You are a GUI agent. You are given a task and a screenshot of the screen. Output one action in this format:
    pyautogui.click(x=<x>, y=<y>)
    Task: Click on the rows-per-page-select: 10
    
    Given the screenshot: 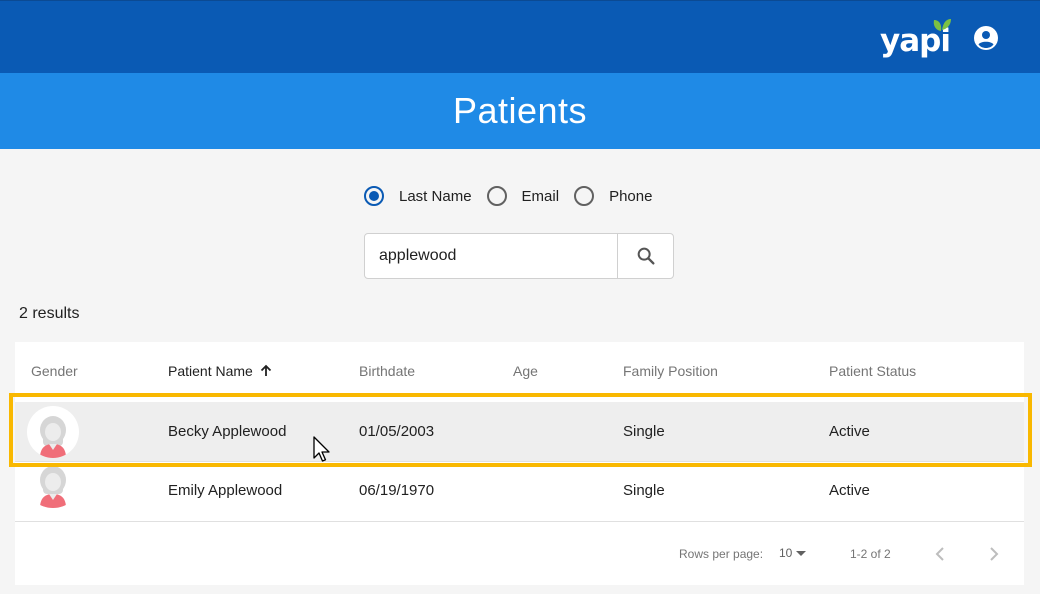 What is the action you would take?
    pyautogui.click(x=793, y=553)
    